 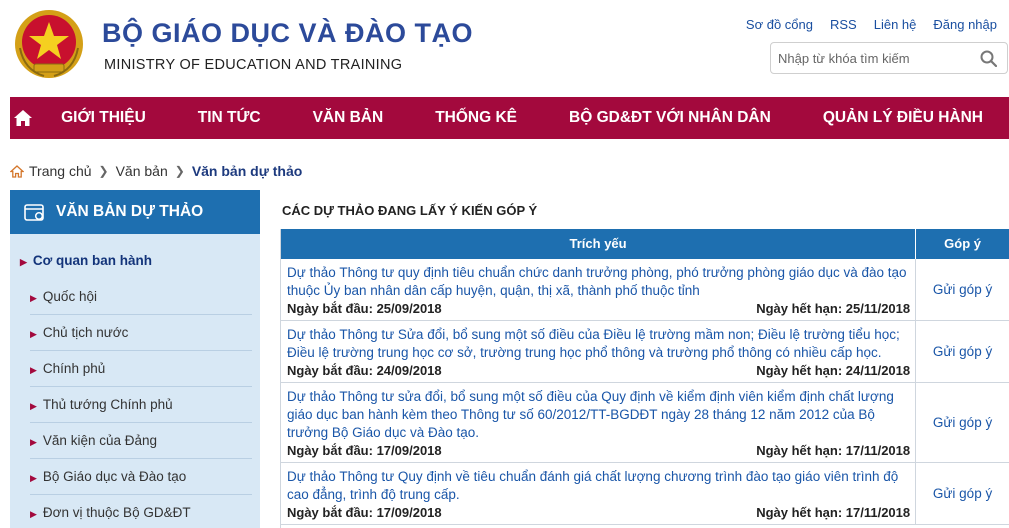 I want to click on table-header: Trích yếu Góp ý, so click(x=645, y=244).